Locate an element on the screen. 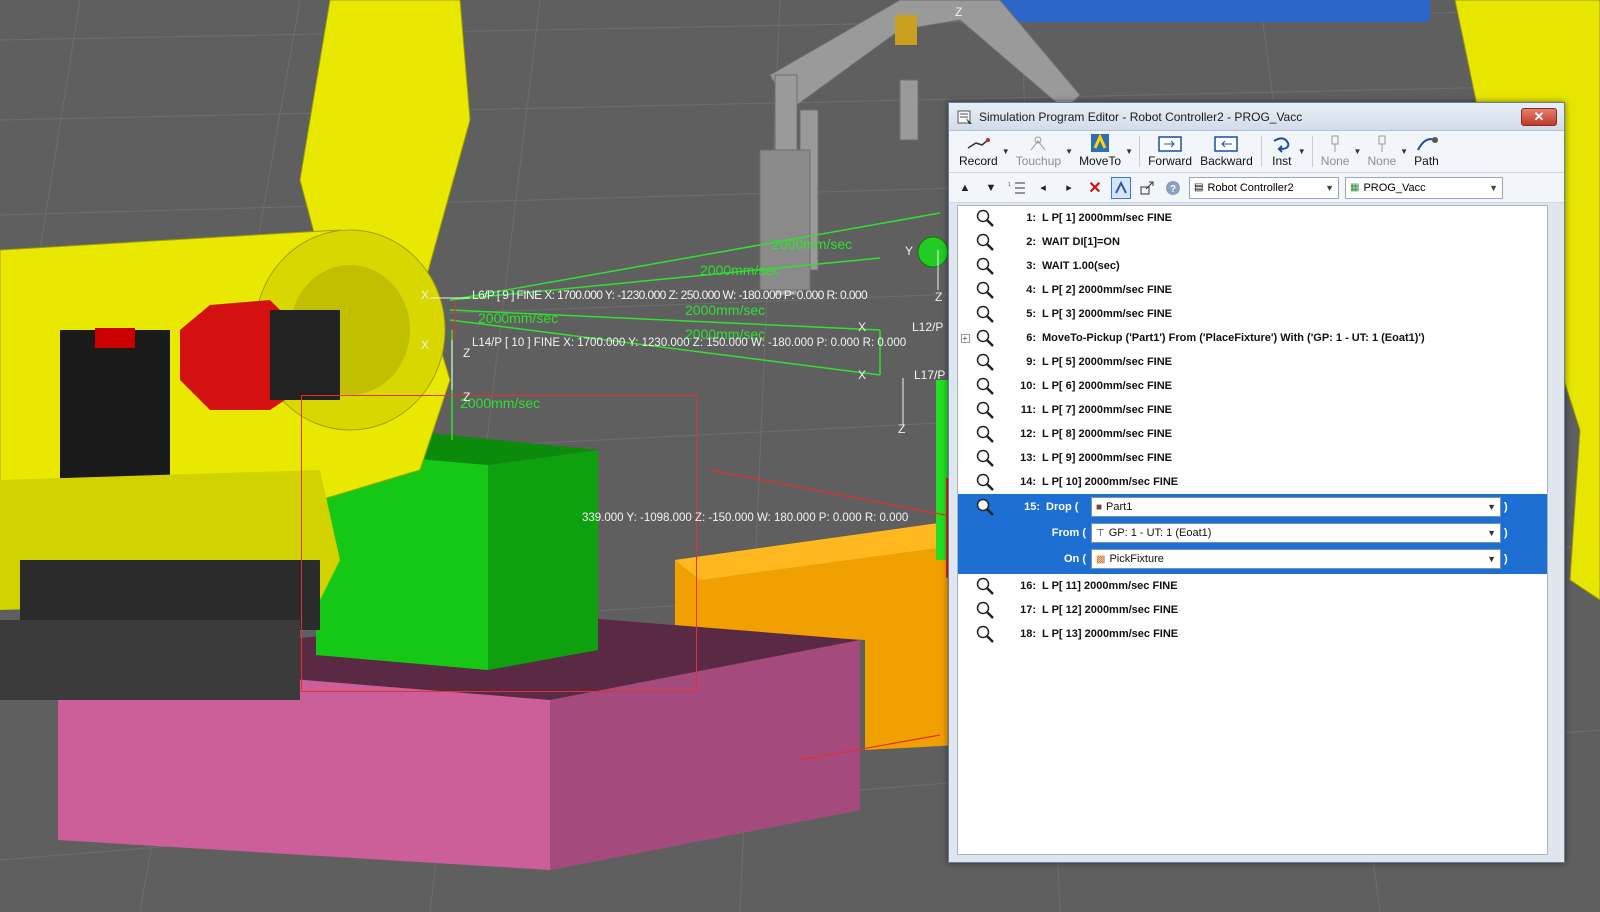 Image resolution: width=1600 pixels, height=912 pixels. help-icon: ? is located at coordinates (1173, 188).